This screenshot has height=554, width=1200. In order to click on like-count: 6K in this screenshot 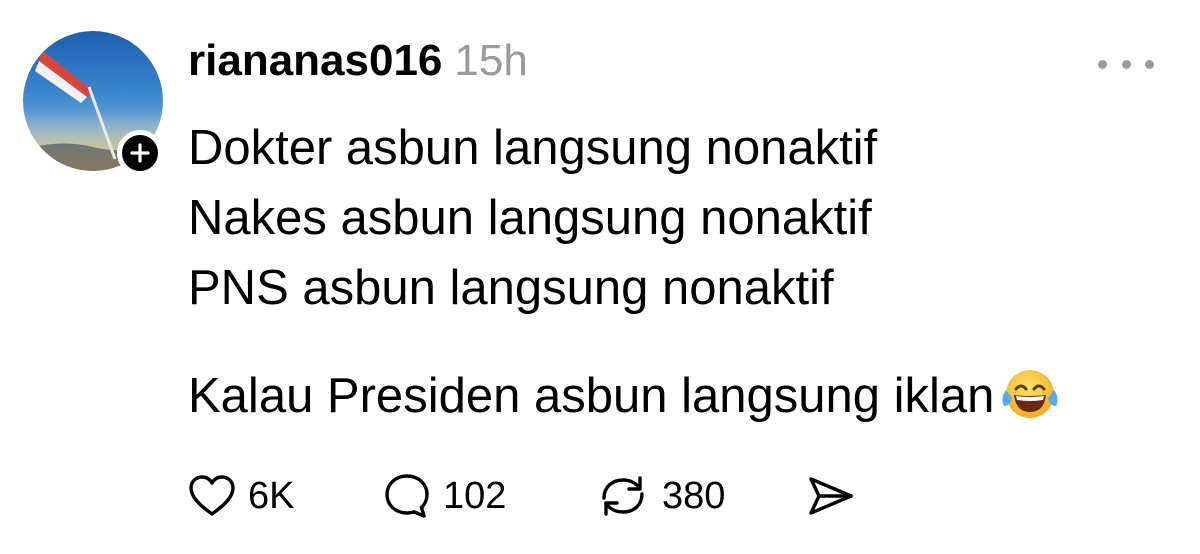, I will do `click(271, 495)`.